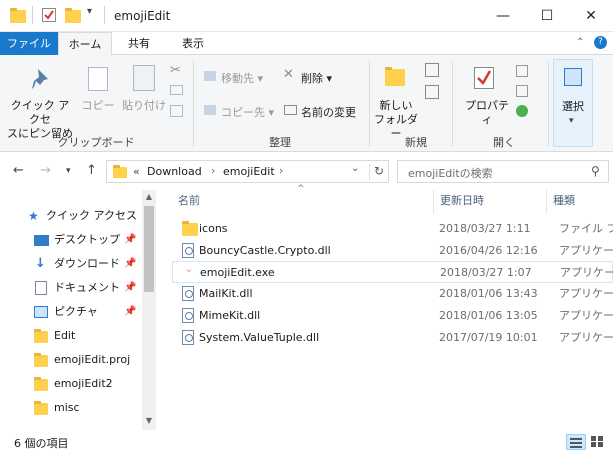  Describe the element at coordinates (87, 239) in the screenshot. I see `nav-item-label: デスクトップ` at that location.